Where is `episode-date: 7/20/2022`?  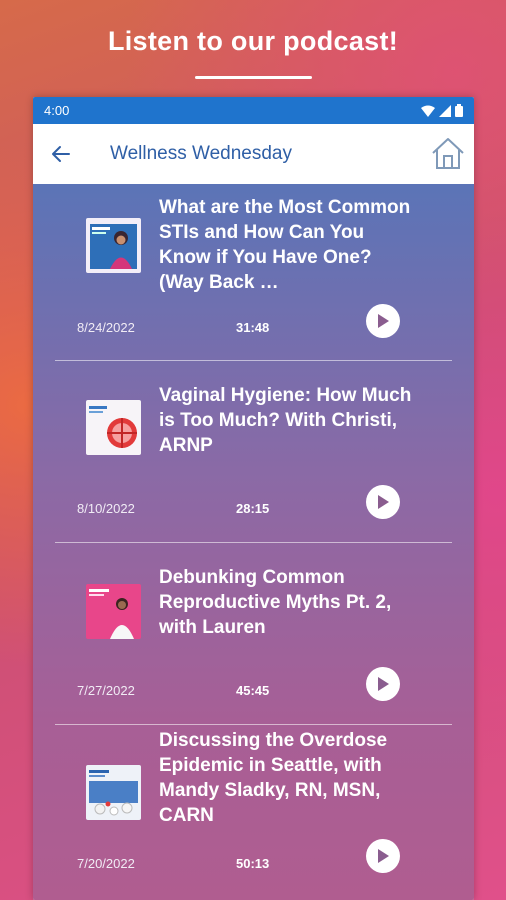
episode-date: 7/20/2022 is located at coordinates (106, 863).